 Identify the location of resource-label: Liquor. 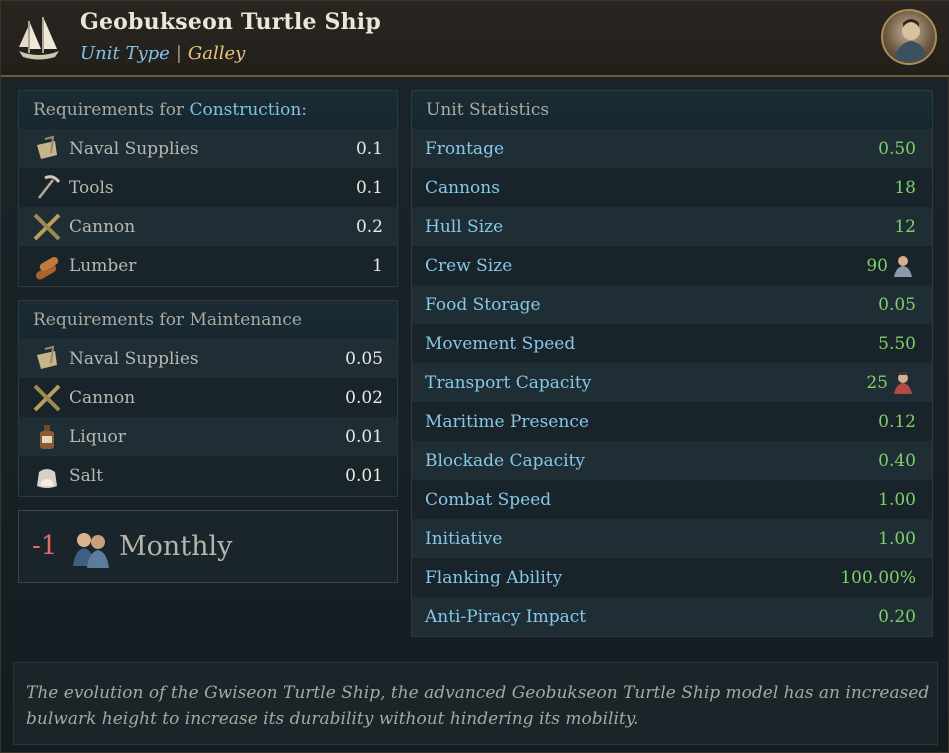
(97, 436).